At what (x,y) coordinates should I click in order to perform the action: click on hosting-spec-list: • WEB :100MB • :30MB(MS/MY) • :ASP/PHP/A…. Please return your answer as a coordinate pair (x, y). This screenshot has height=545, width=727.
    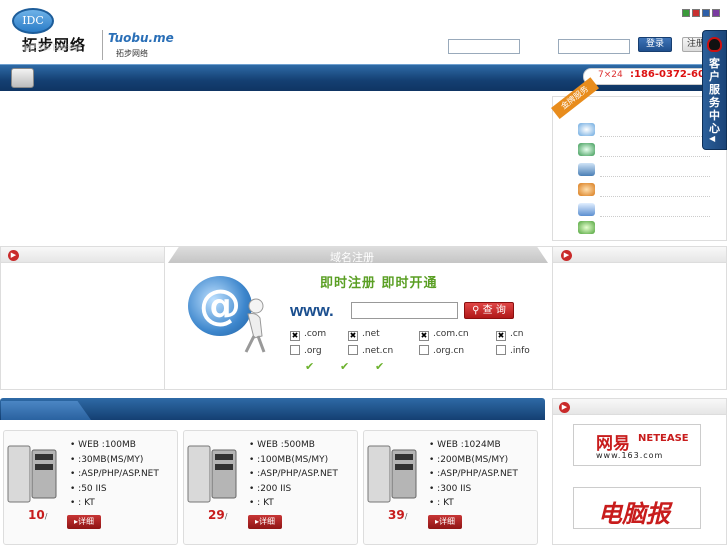
    Looking at the image, I should click on (114, 474).